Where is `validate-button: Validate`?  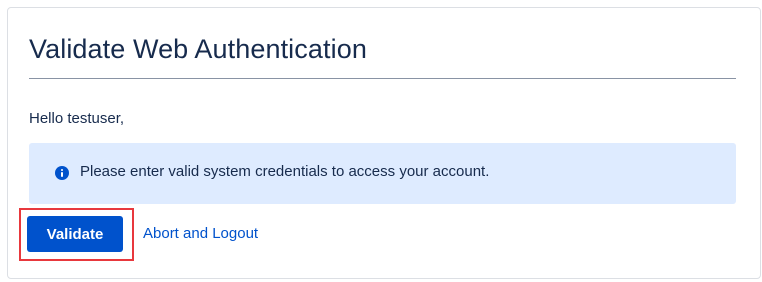 validate-button: Validate is located at coordinates (75, 234).